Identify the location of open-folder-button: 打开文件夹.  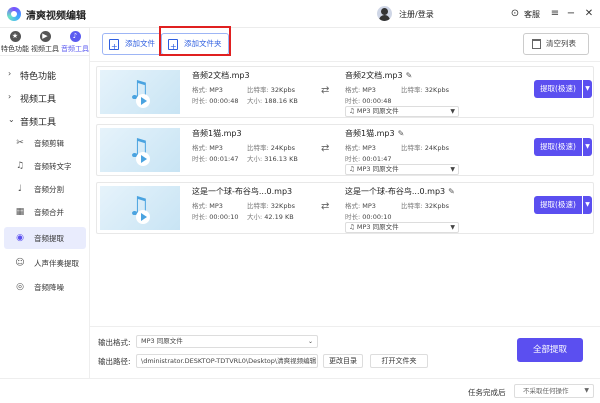
(399, 361).